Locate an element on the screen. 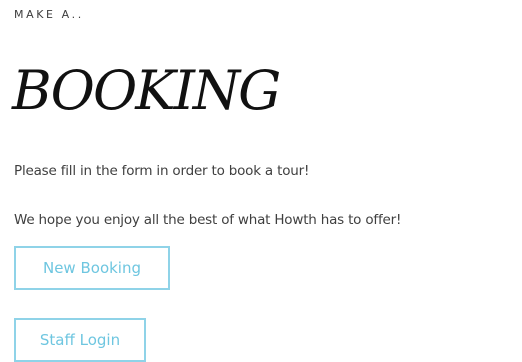 The height and width of the screenshot is (362, 522). page-eyebrow: MAKE A.. is located at coordinates (49, 14).